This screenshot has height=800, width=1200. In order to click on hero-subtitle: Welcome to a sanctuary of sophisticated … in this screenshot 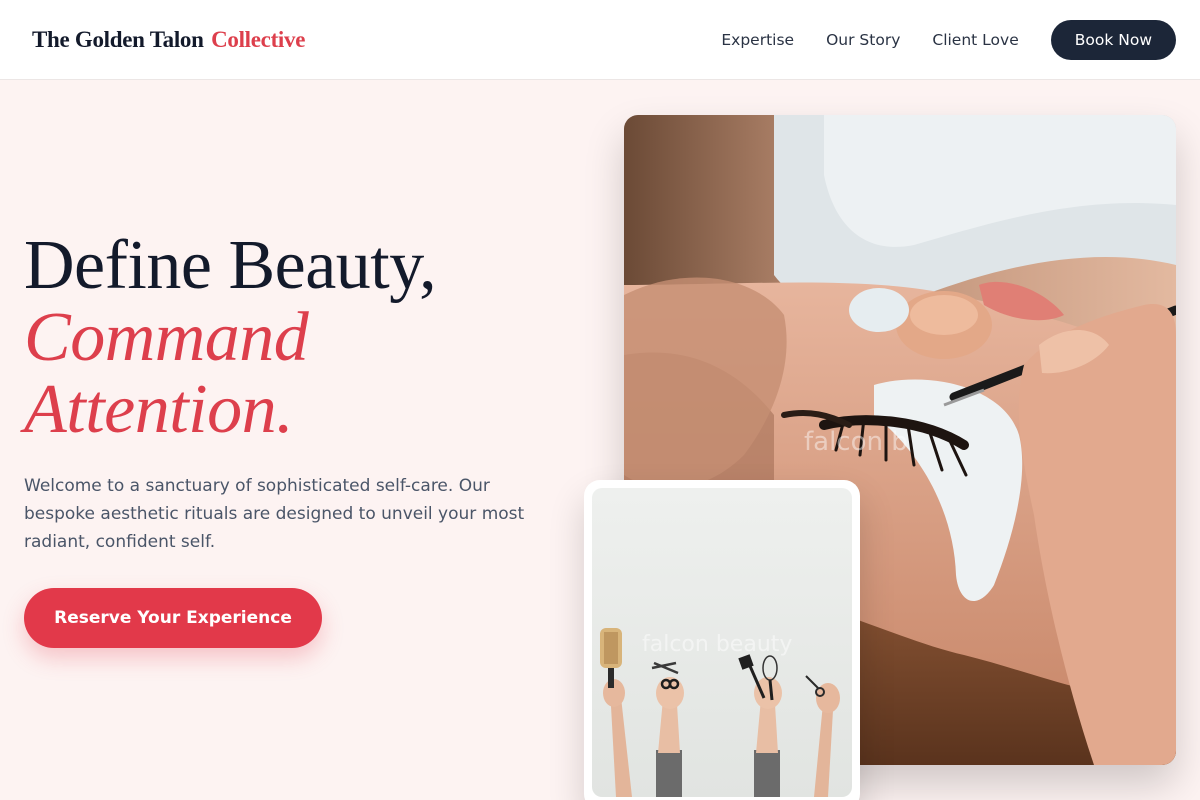, I will do `click(274, 514)`.